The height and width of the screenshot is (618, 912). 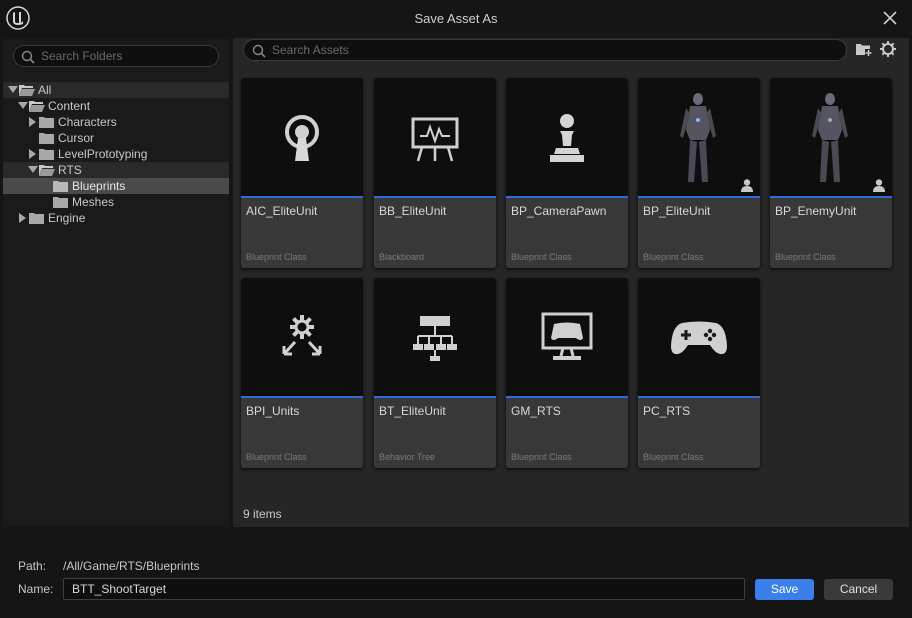 What do you see at coordinates (667, 411) in the screenshot?
I see `asset-name: PC_RTS` at bounding box center [667, 411].